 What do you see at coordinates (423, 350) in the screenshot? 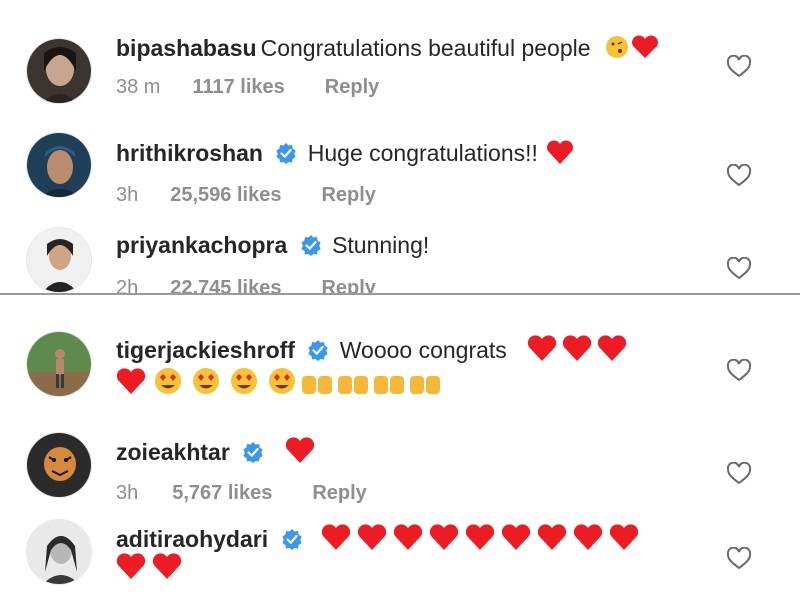
I see `comment-text: Woooo congrats` at bounding box center [423, 350].